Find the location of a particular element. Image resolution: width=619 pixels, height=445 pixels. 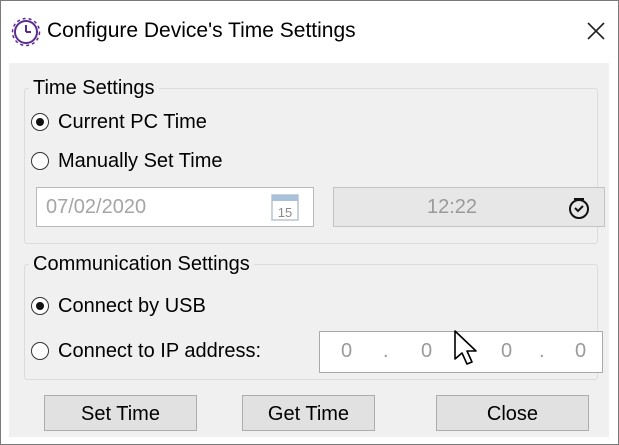

ip-octet-1: 0 is located at coordinates (346, 351).